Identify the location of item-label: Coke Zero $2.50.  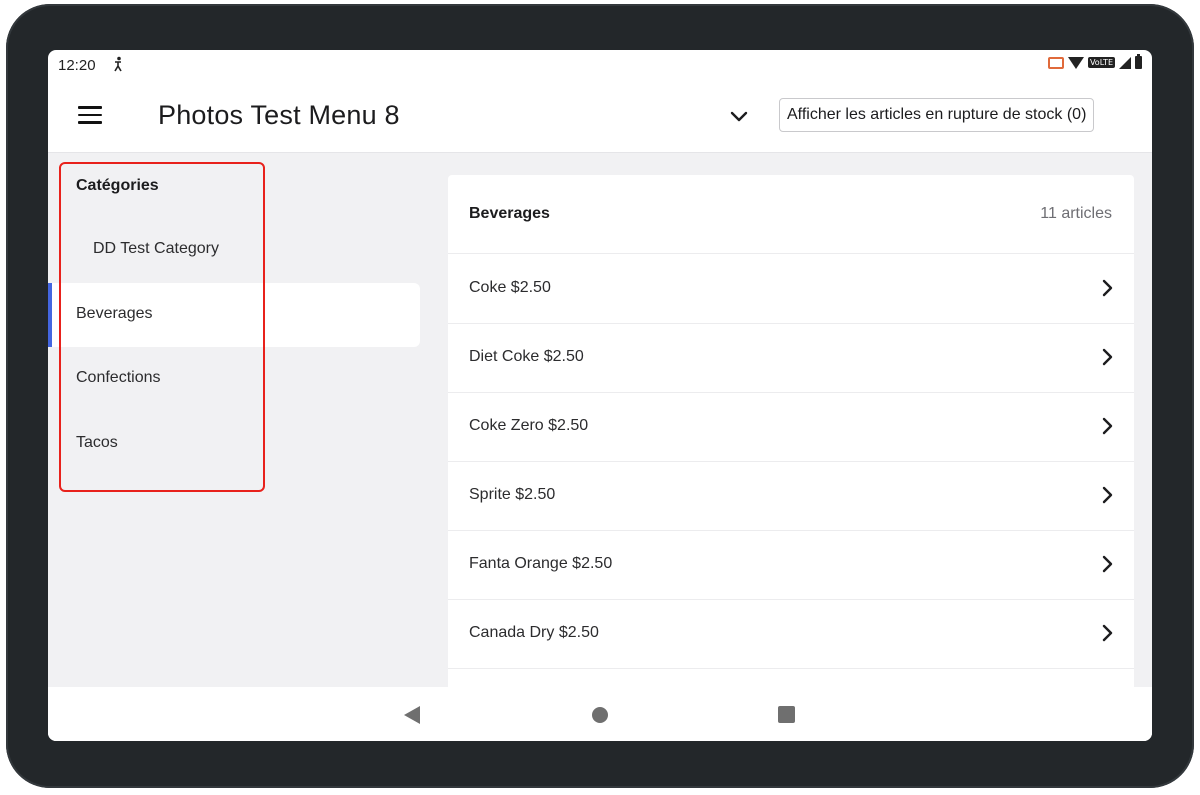
(529, 425).